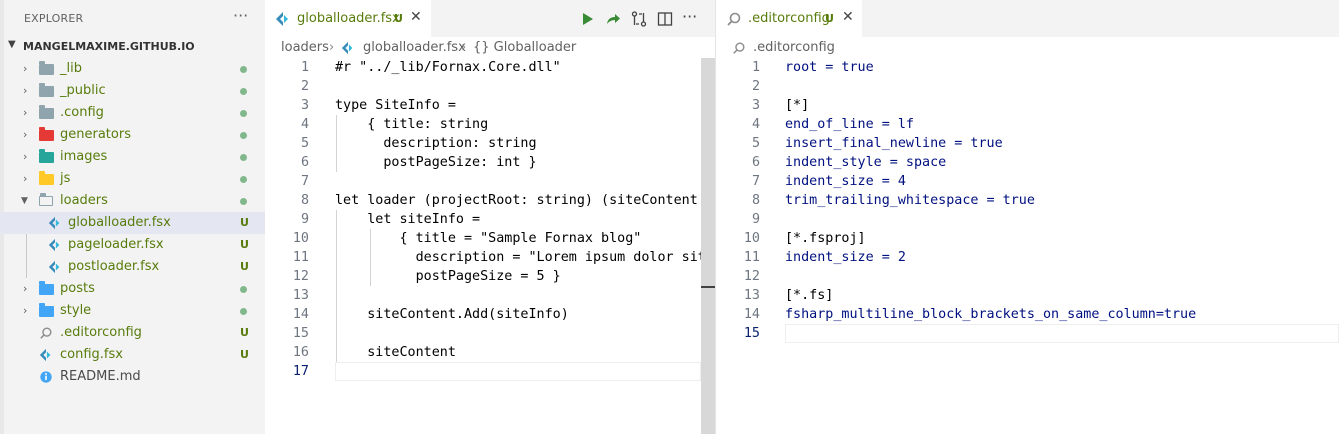  What do you see at coordinates (305, 47) in the screenshot?
I see `breadcrumb-item-loaders: loaders` at bounding box center [305, 47].